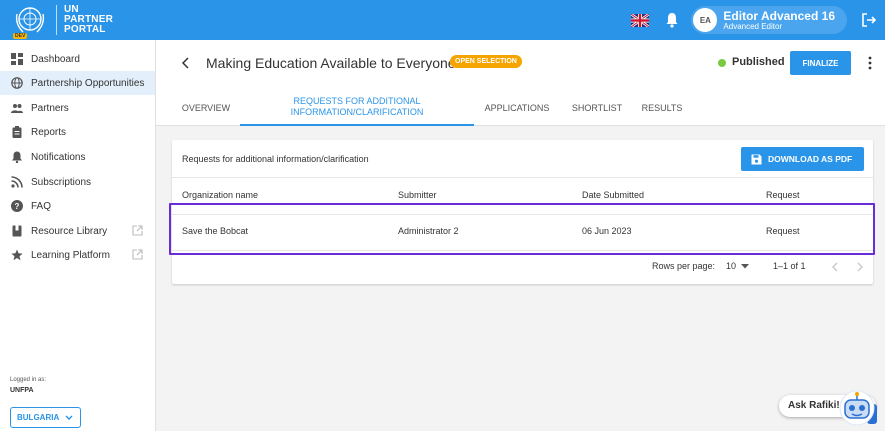 The width and height of the screenshot is (885, 431). Describe the element at coordinates (17, 157) in the screenshot. I see `bell-icon` at that location.